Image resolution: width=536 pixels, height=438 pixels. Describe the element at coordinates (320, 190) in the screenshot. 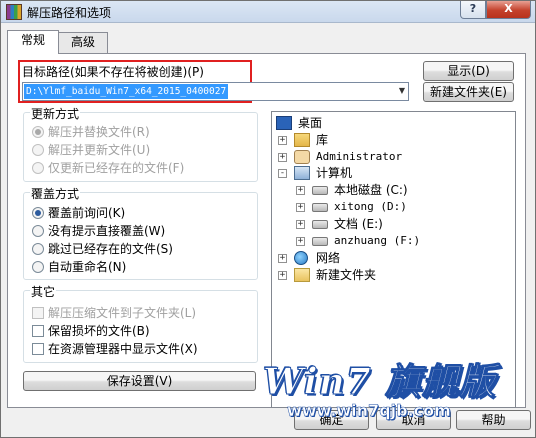

I see `system-drive-icon` at that location.